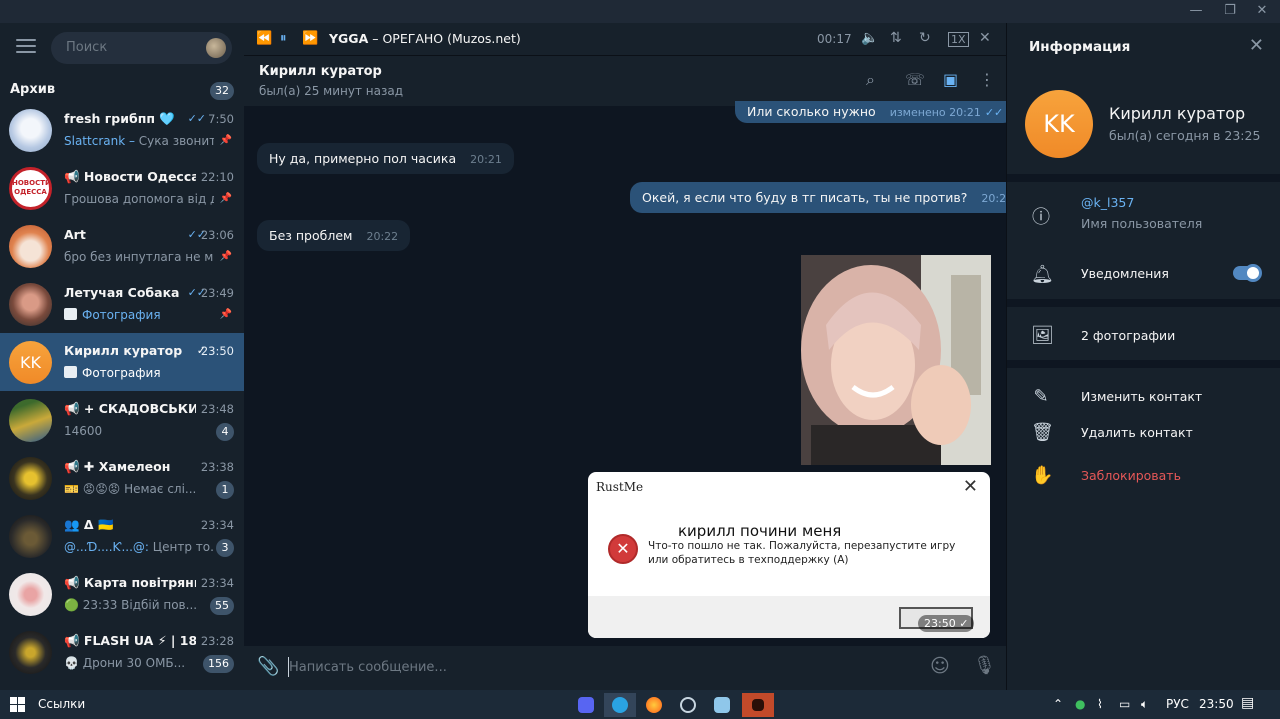  What do you see at coordinates (75, 234) in the screenshot?
I see `chat-name: Art` at bounding box center [75, 234].